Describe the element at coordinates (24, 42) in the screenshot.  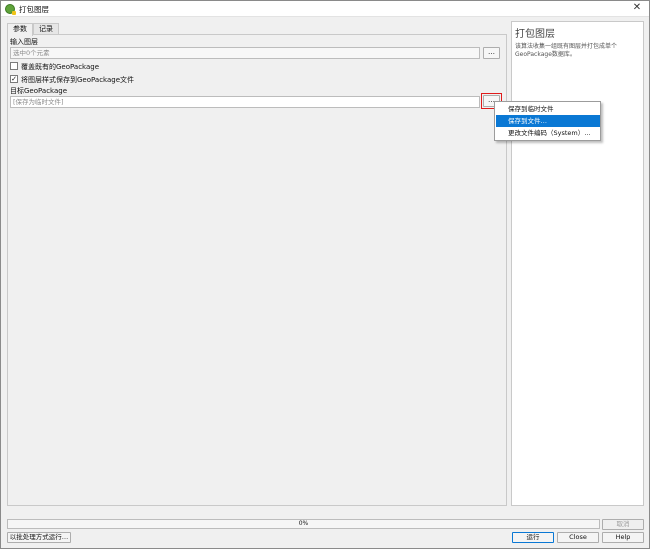
I see `input-layers-label: 输入图层` at that location.